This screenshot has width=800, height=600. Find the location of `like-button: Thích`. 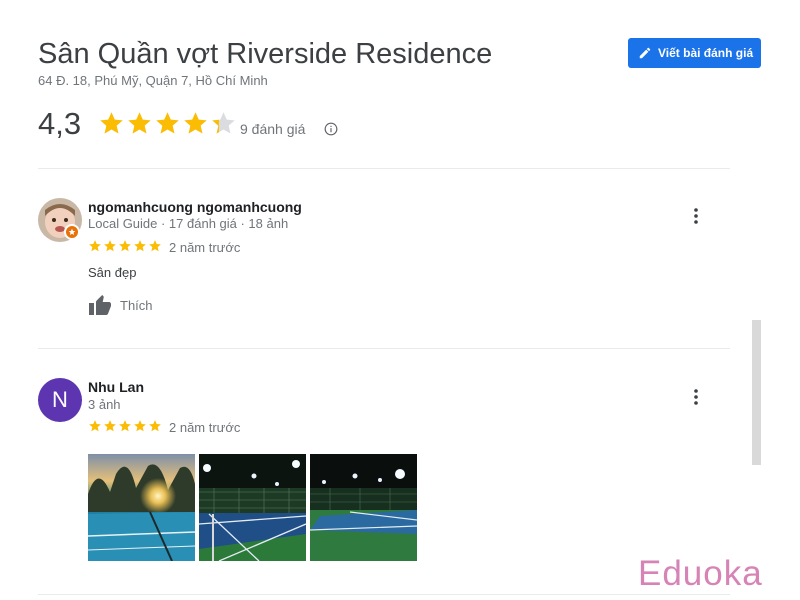

like-button: Thích is located at coordinates (120, 305).